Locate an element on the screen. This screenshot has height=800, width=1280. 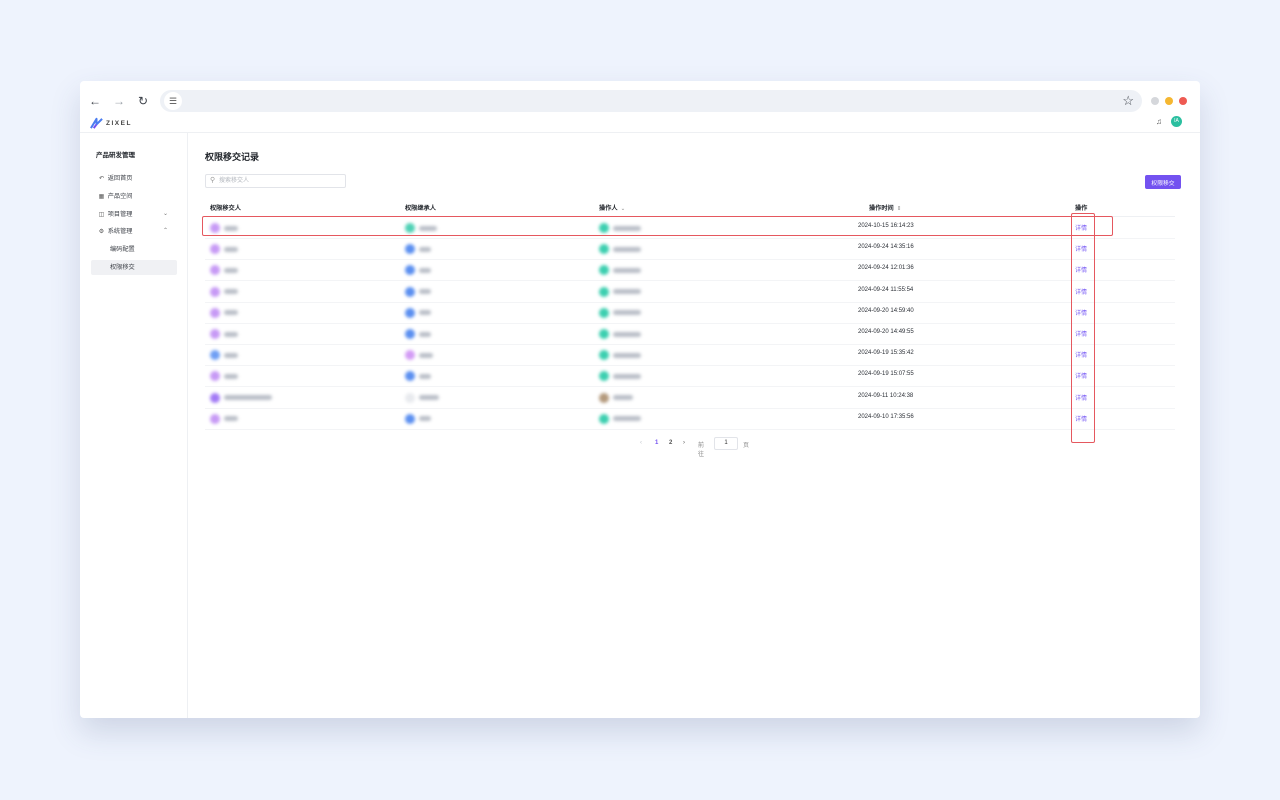
sidebar-item-code-config: 编码配置 is located at coordinates (134, 249).